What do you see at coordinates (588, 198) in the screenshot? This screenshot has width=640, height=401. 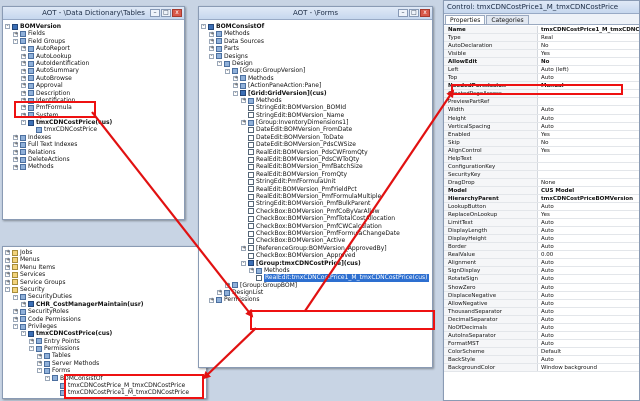 I see `property-value: tmxCDNCostPriceBOMVersion` at bounding box center [588, 198].